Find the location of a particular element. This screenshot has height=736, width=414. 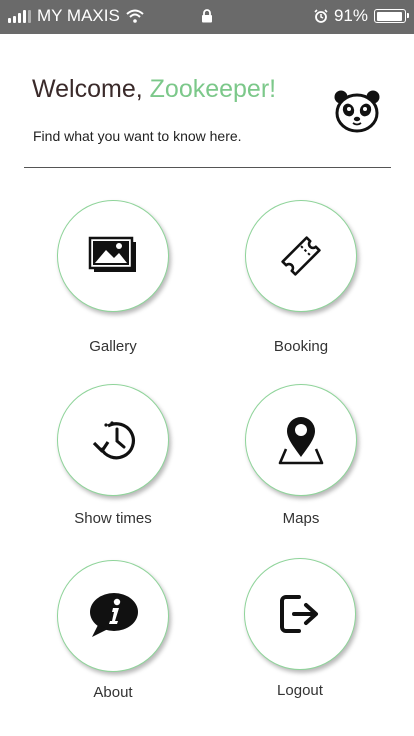

logout-button is located at coordinates (300, 614).